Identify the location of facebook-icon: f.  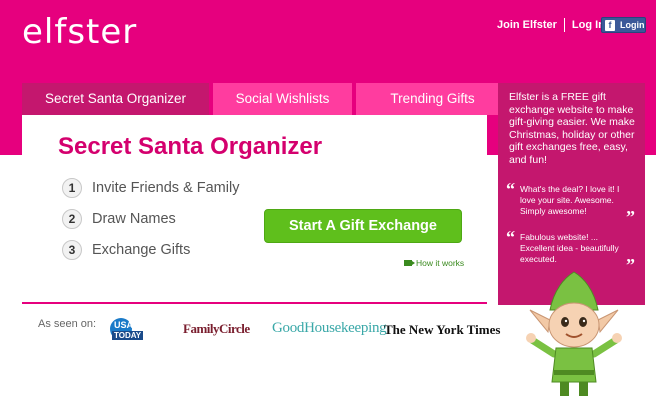
(610, 25).